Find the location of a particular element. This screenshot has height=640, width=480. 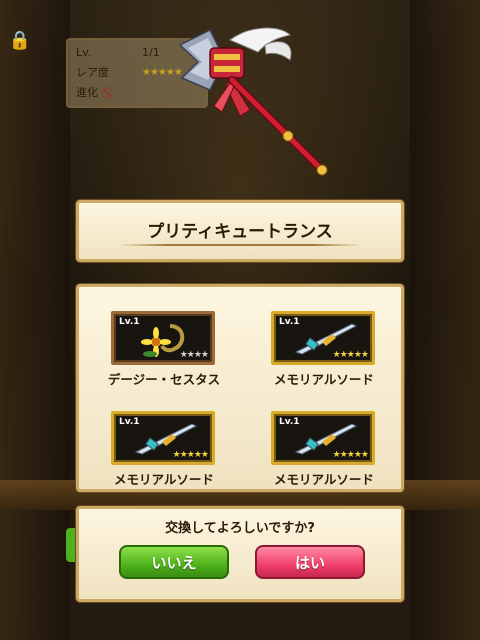

axe-weapon-icon is located at coordinates (253, 101).